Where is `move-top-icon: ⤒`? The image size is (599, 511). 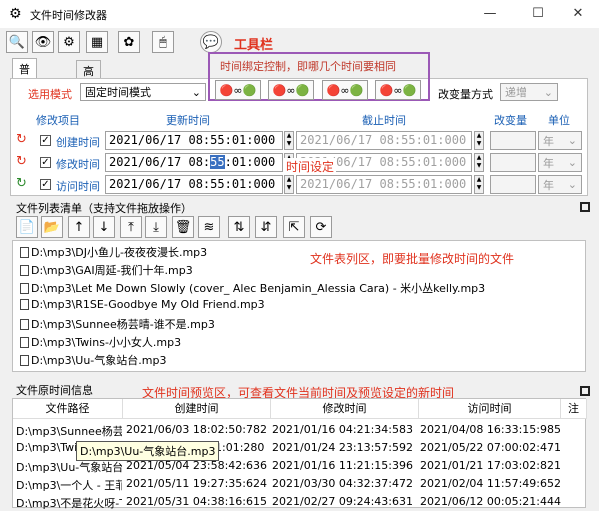
move-top-icon: ⤒ is located at coordinates (131, 227).